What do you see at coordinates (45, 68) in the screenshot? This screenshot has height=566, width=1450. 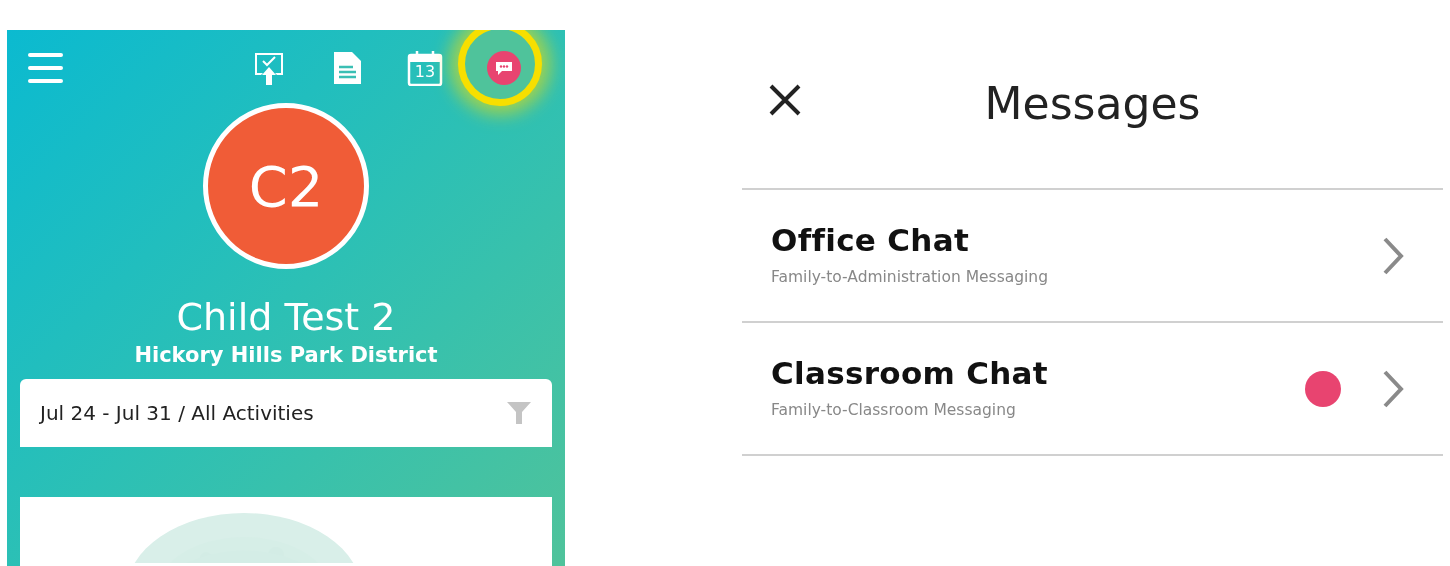 I see `menu-icon` at bounding box center [45, 68].